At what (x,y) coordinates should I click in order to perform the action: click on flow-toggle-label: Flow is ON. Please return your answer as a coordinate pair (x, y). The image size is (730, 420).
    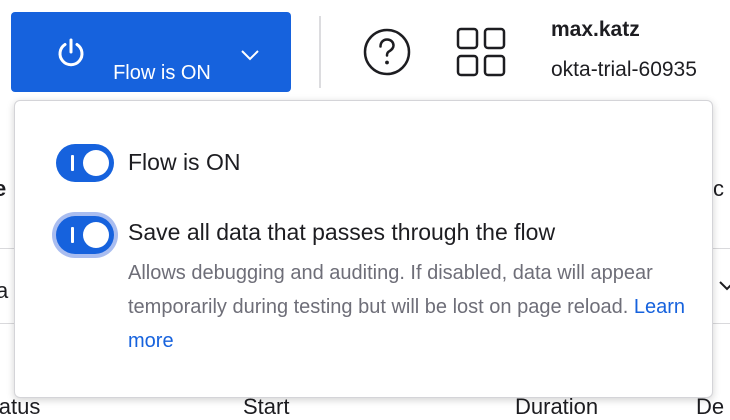
    Looking at the image, I should click on (184, 162).